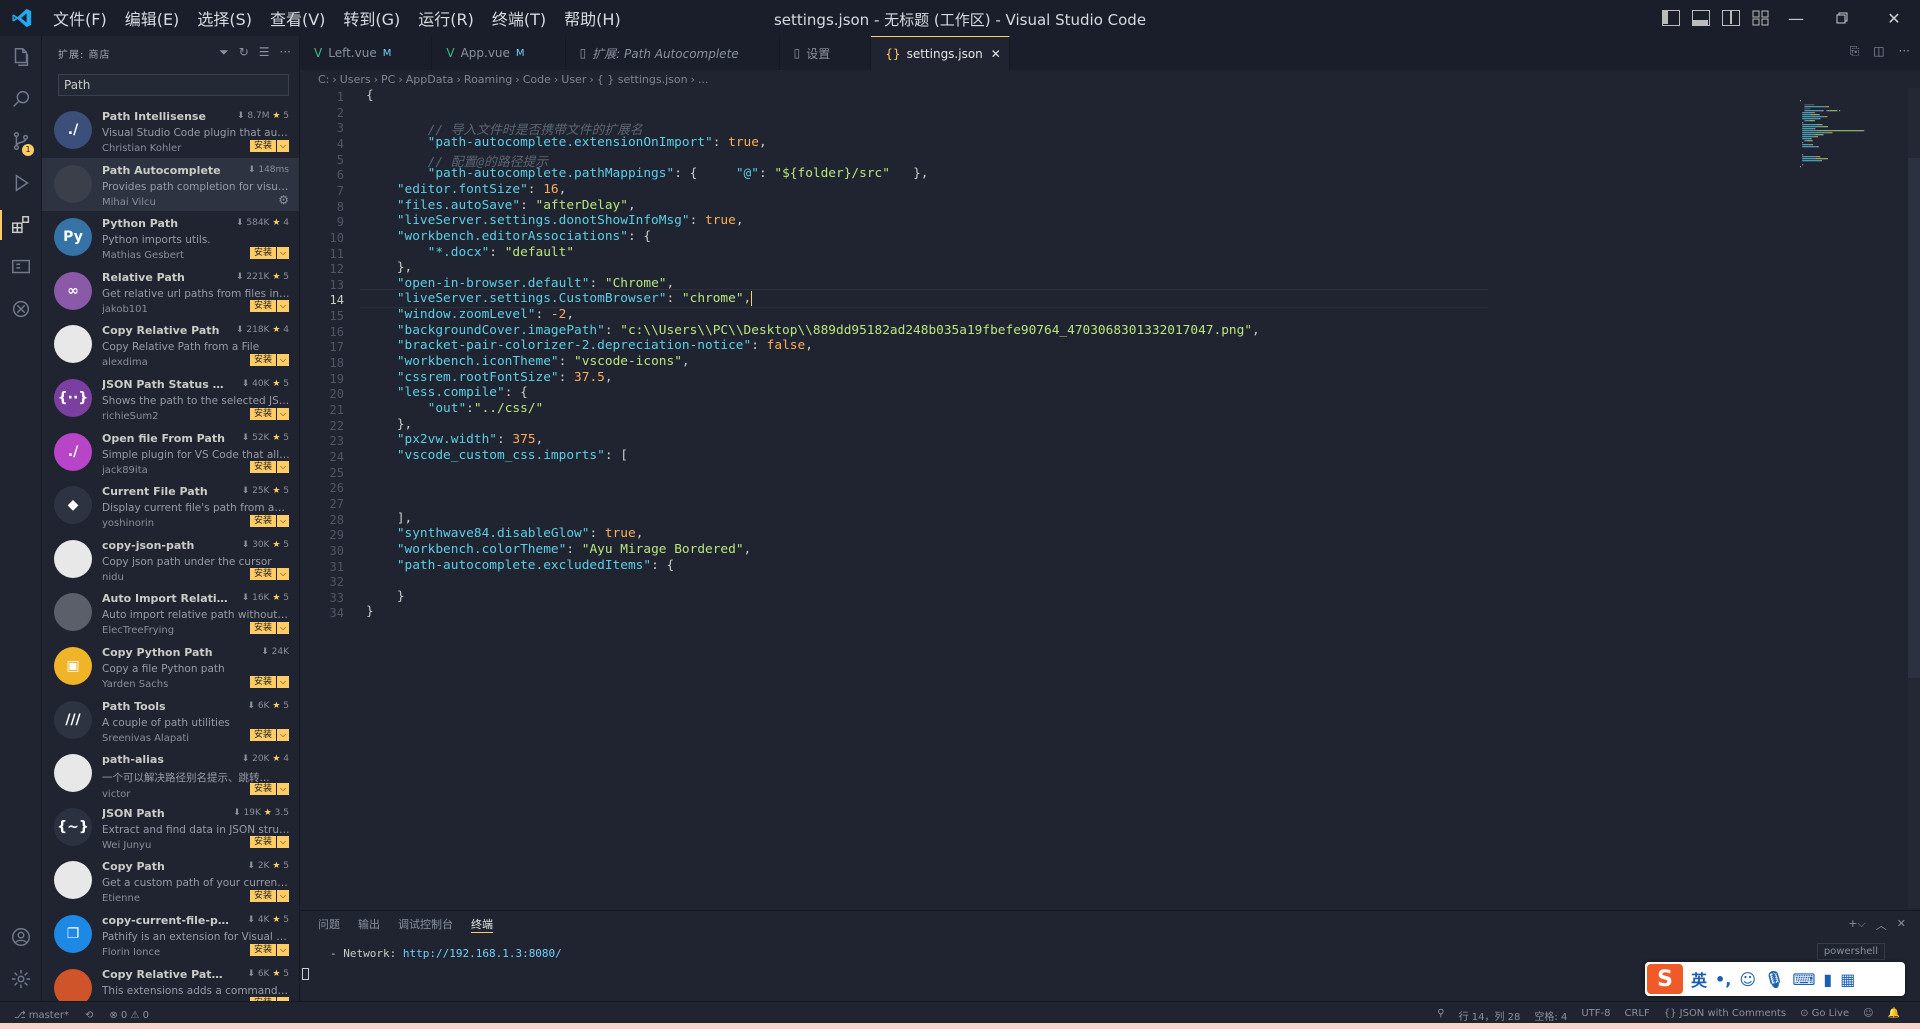 The width and height of the screenshot is (1920, 1029). I want to click on breadcrumb-item: Roaming, so click(488, 79).